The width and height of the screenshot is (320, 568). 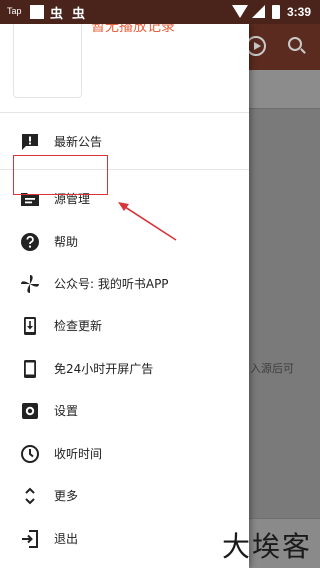 What do you see at coordinates (124, 65) in the screenshot?
I see `drawer-header: 暂无播放记录` at bounding box center [124, 65].